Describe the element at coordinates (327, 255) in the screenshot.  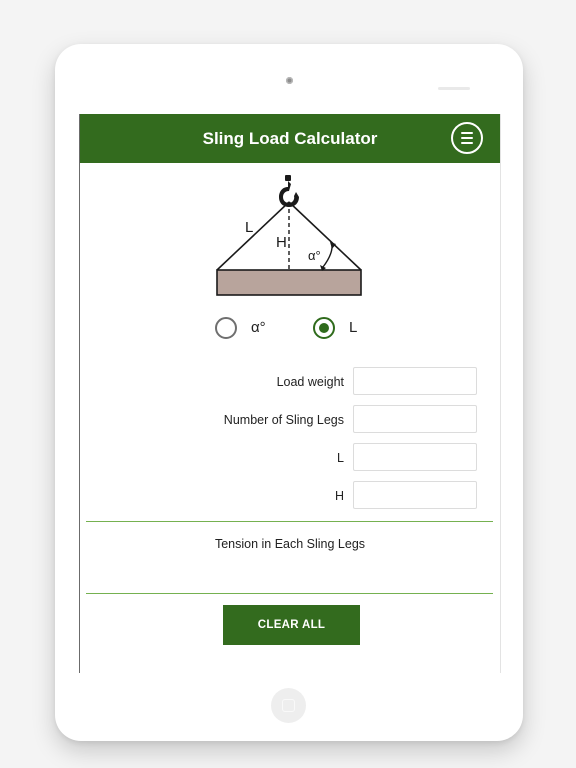
I see `angle-arc` at that location.